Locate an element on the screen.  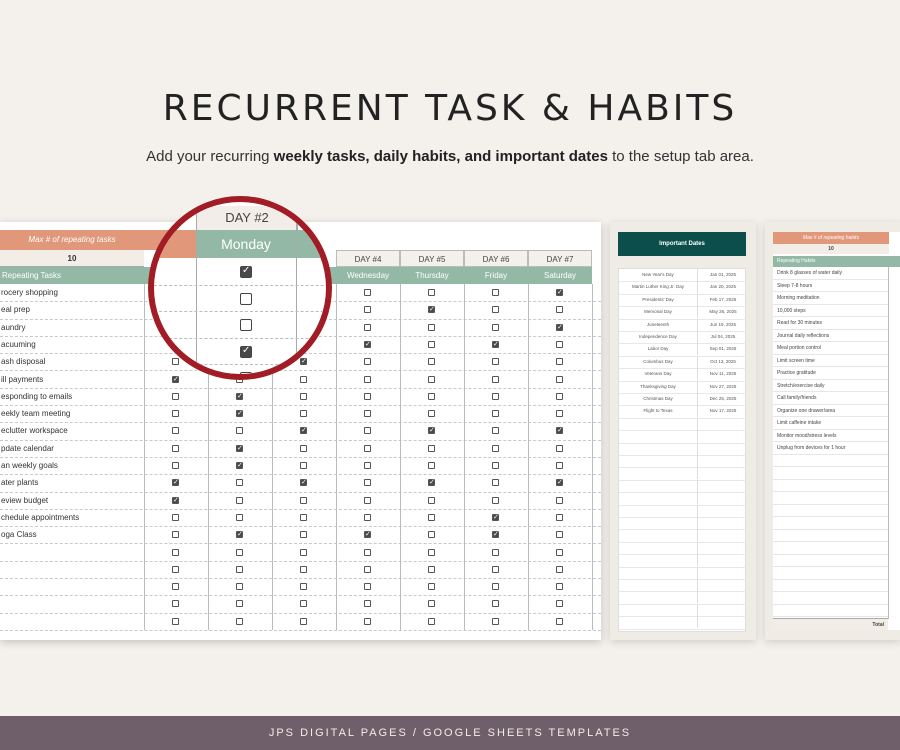
date-value: Jun 19, 2025 is located at coordinates (722, 324).